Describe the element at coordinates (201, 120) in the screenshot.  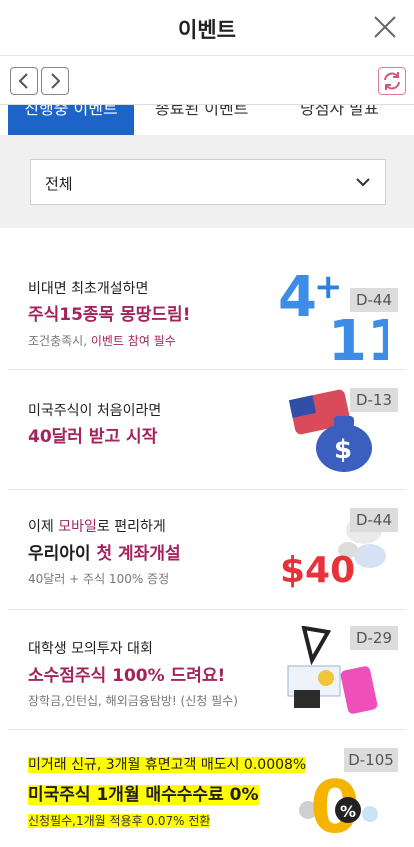
I see `tab-ended: 종료된 이벤트` at that location.